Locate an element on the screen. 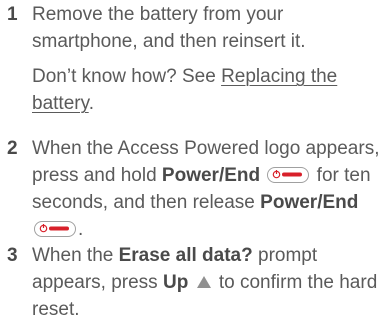  step-text-part: When the is located at coordinates (75, 255).